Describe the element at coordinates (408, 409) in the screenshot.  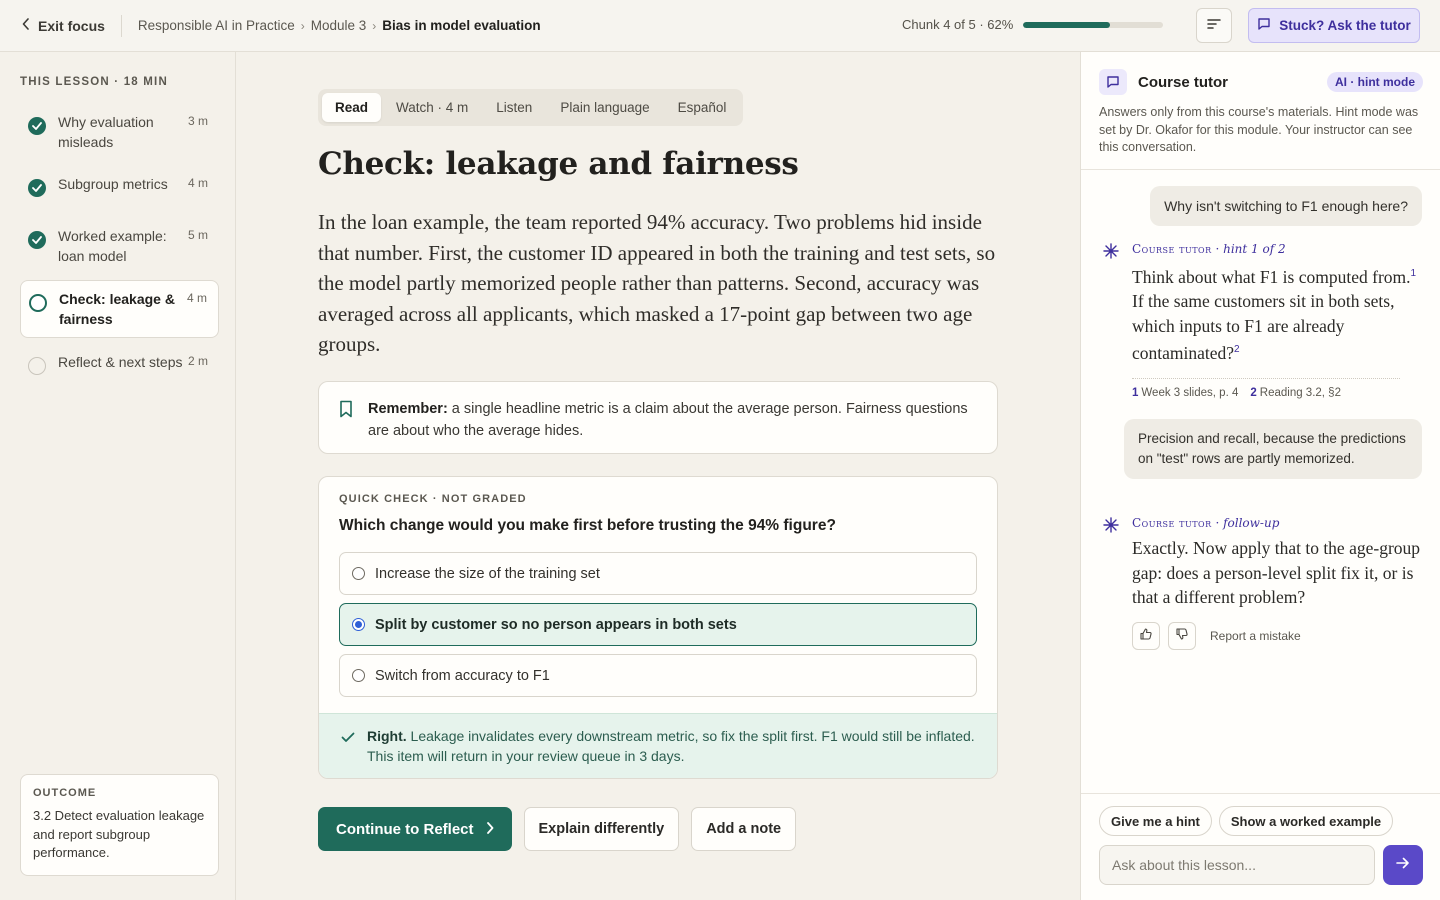
I see `remember-label: Remember:` at that location.